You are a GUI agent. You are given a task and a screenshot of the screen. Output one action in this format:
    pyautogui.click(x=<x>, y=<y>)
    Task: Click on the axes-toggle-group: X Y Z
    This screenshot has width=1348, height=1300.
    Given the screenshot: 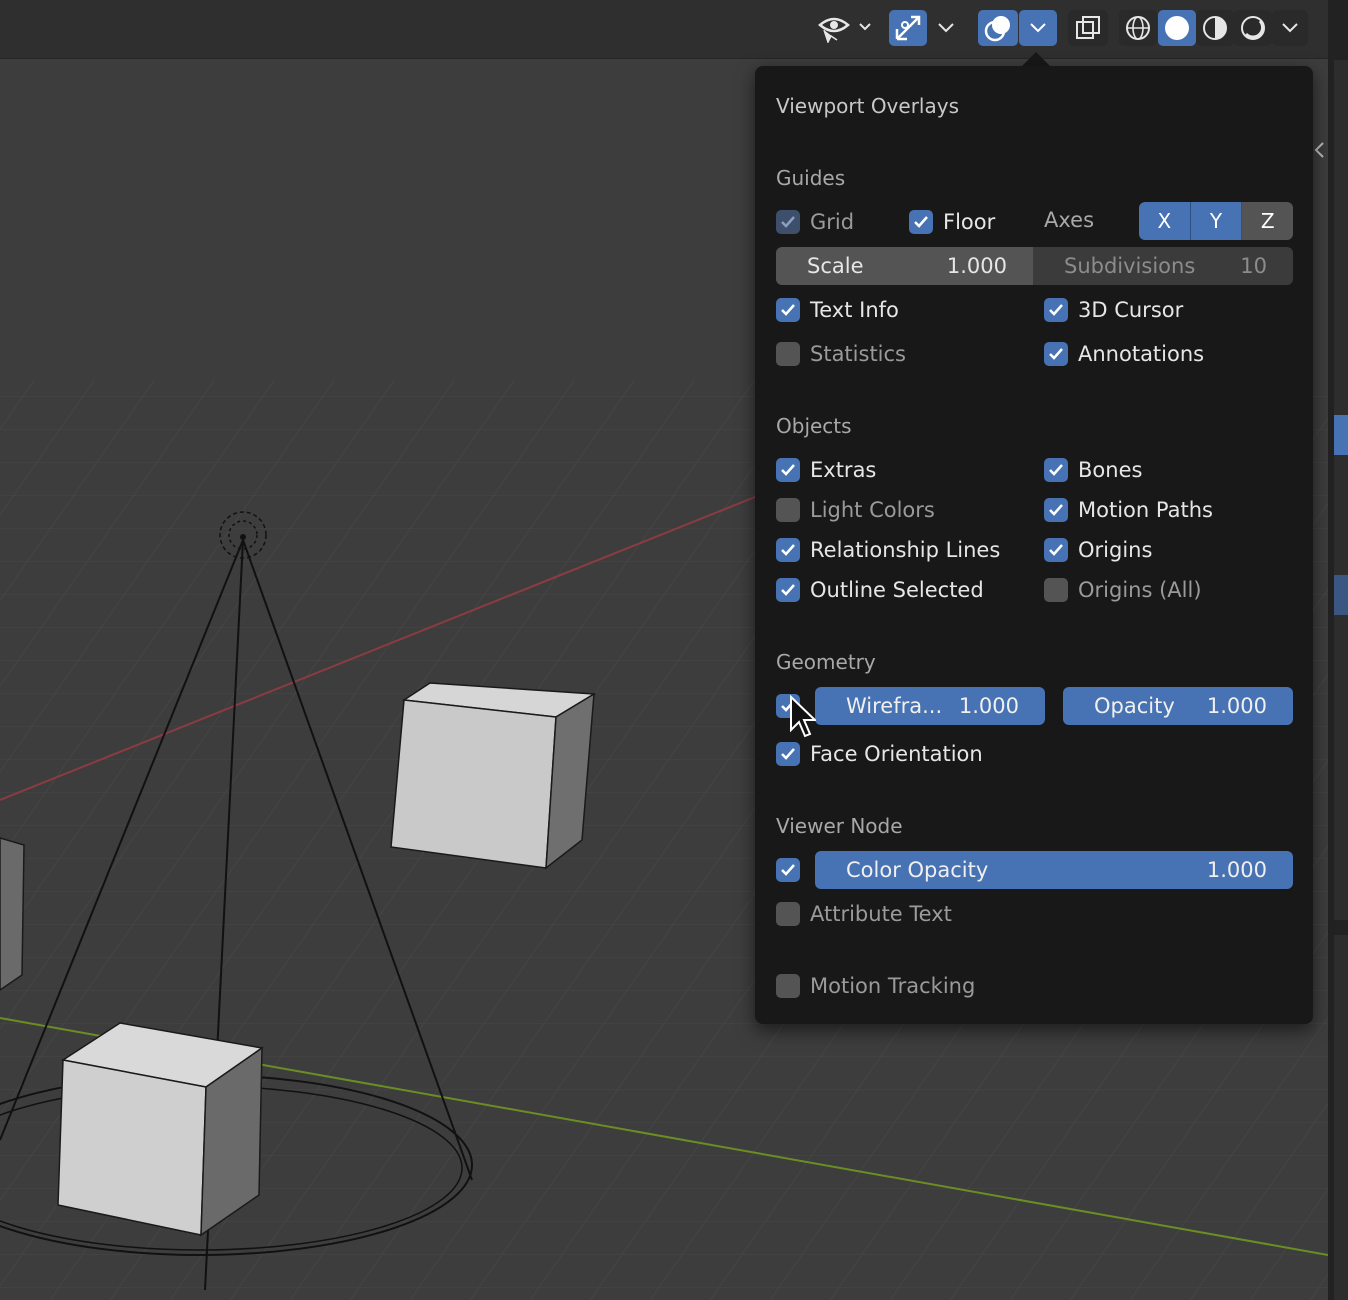 What is the action you would take?
    pyautogui.click(x=1216, y=221)
    